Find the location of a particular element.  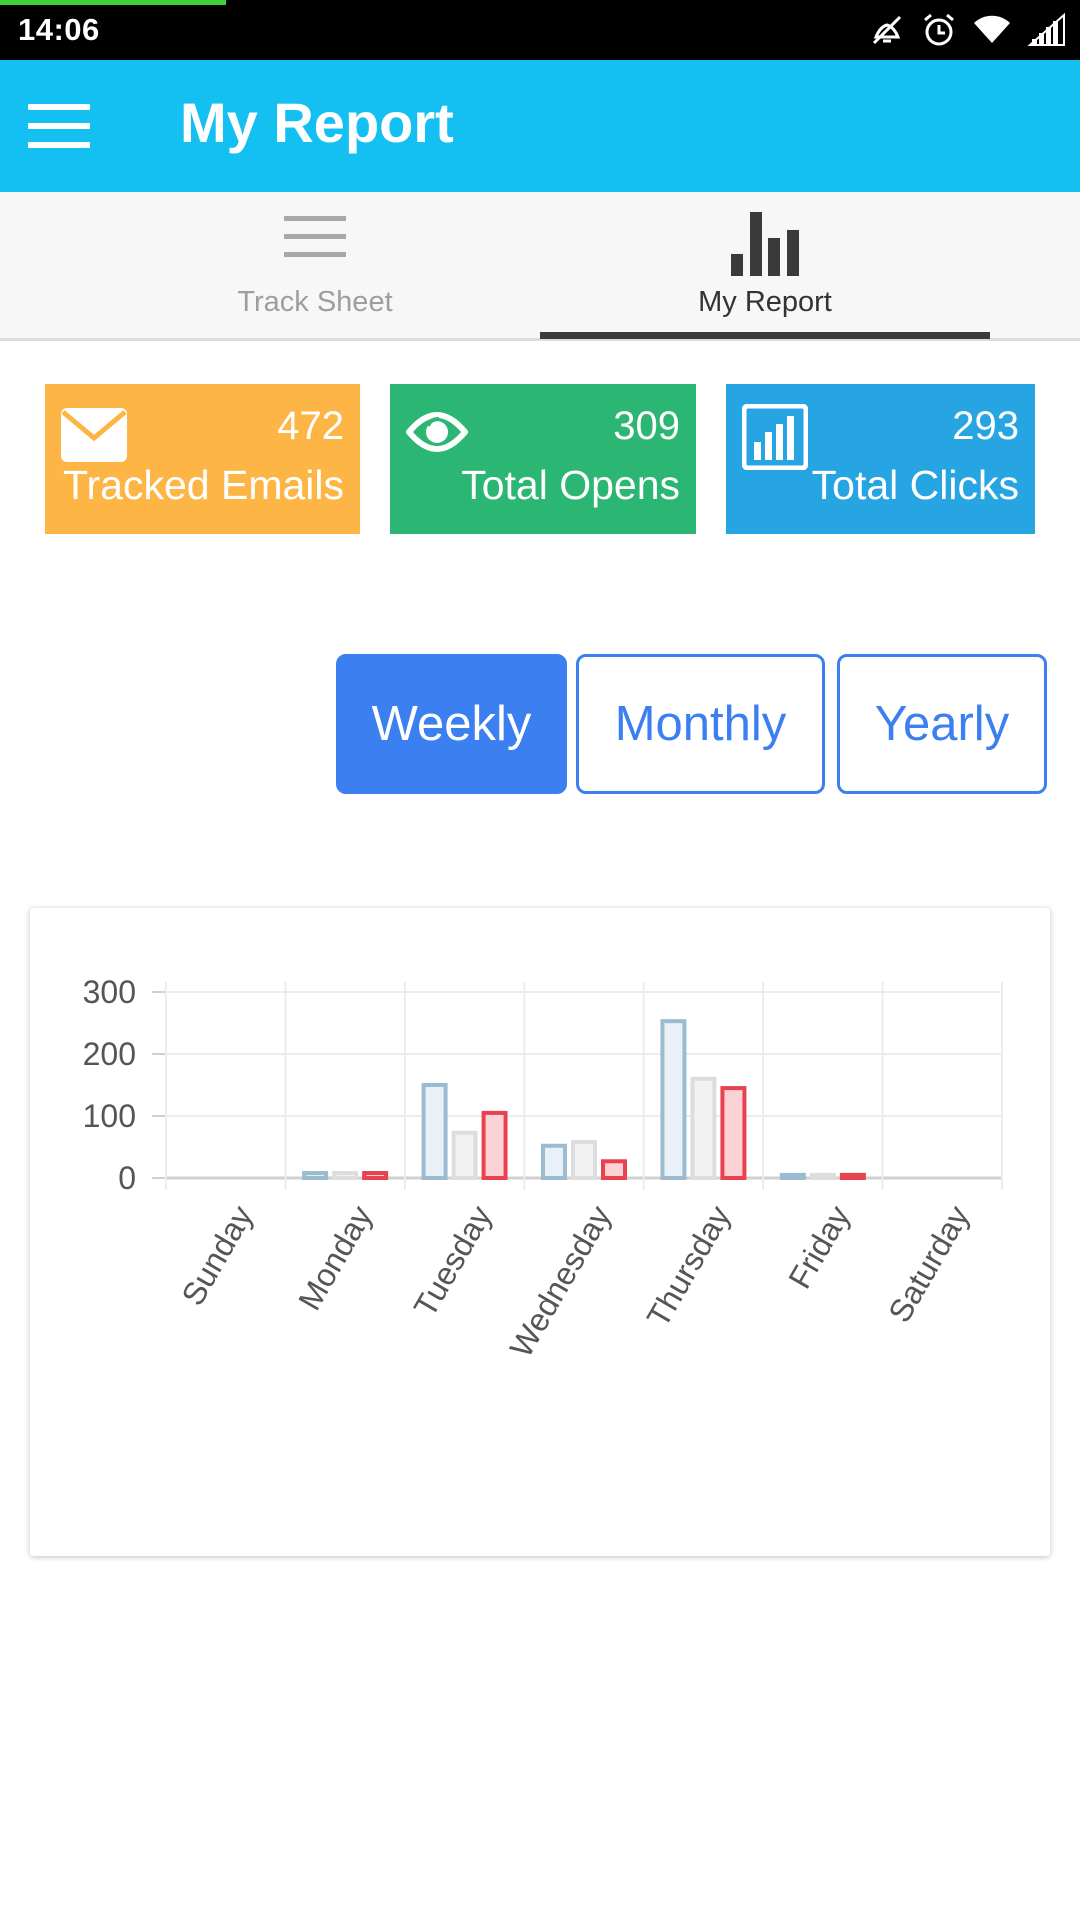

tab-bar: Track Sheet My Report is located at coordinates (540, 266).